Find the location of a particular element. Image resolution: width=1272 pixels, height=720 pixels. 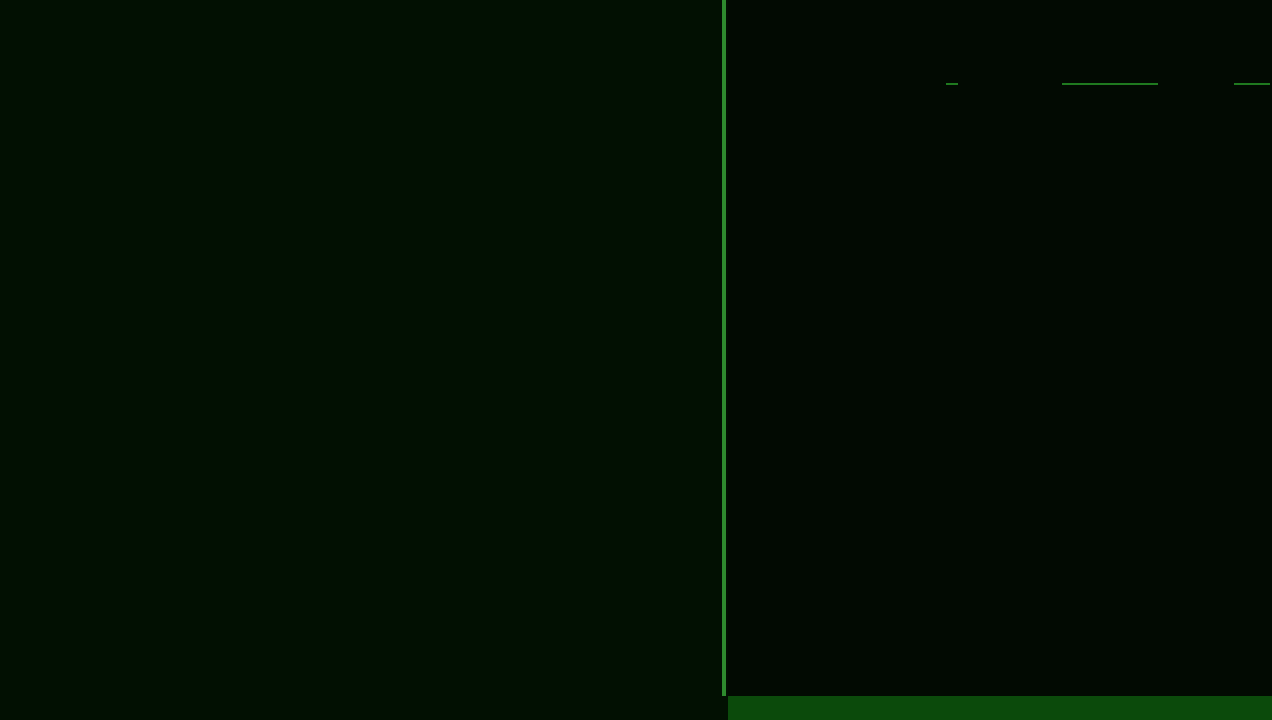

core-bar is located at coordinates (1000, 12).